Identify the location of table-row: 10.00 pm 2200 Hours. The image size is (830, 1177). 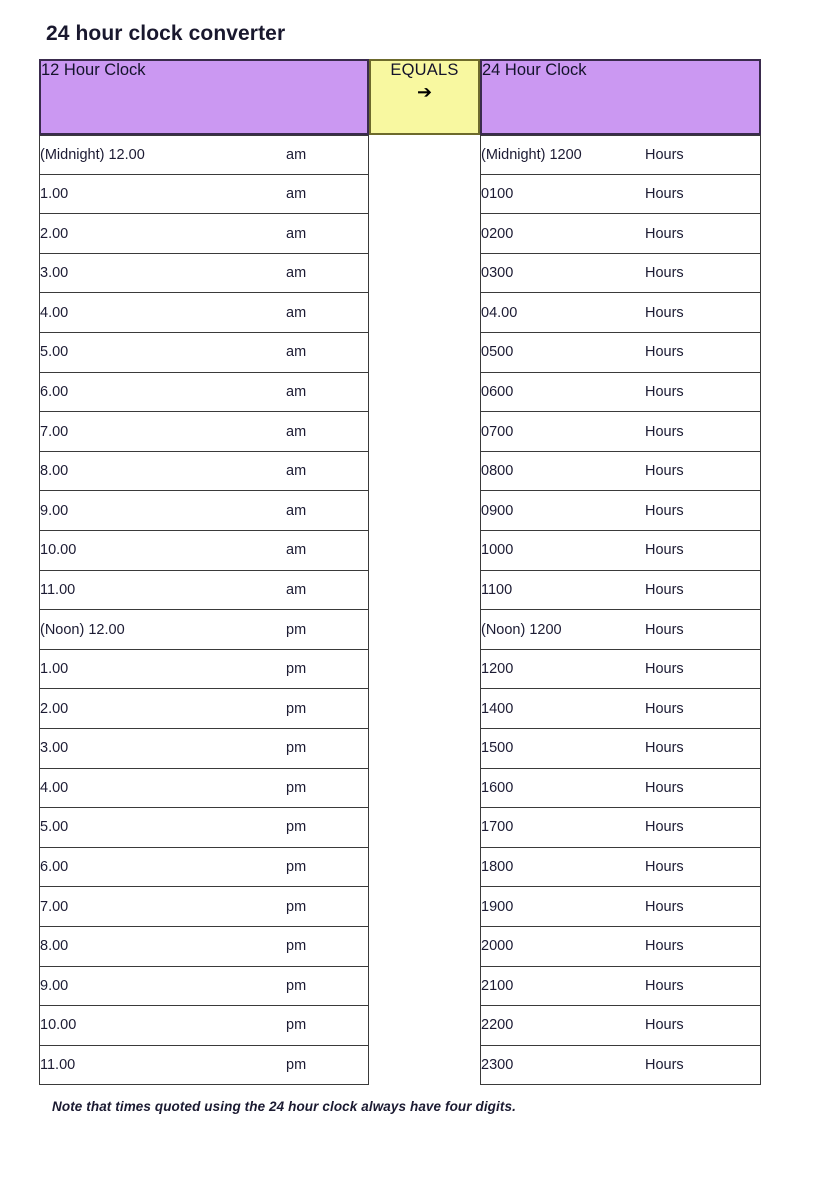
(400, 1026).